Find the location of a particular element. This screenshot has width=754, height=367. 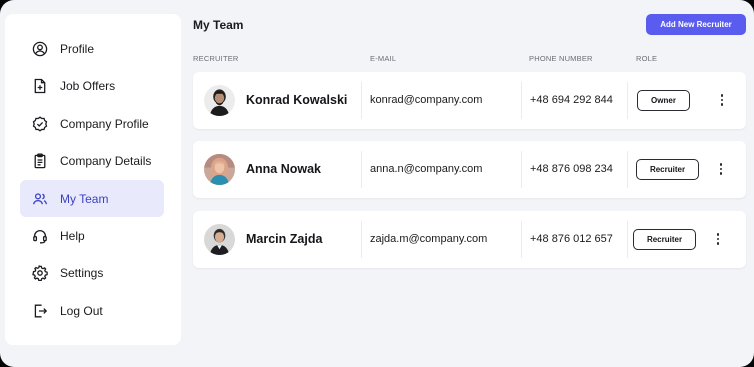

add-new-recruiter-button: Add New Recruiter is located at coordinates (696, 24).